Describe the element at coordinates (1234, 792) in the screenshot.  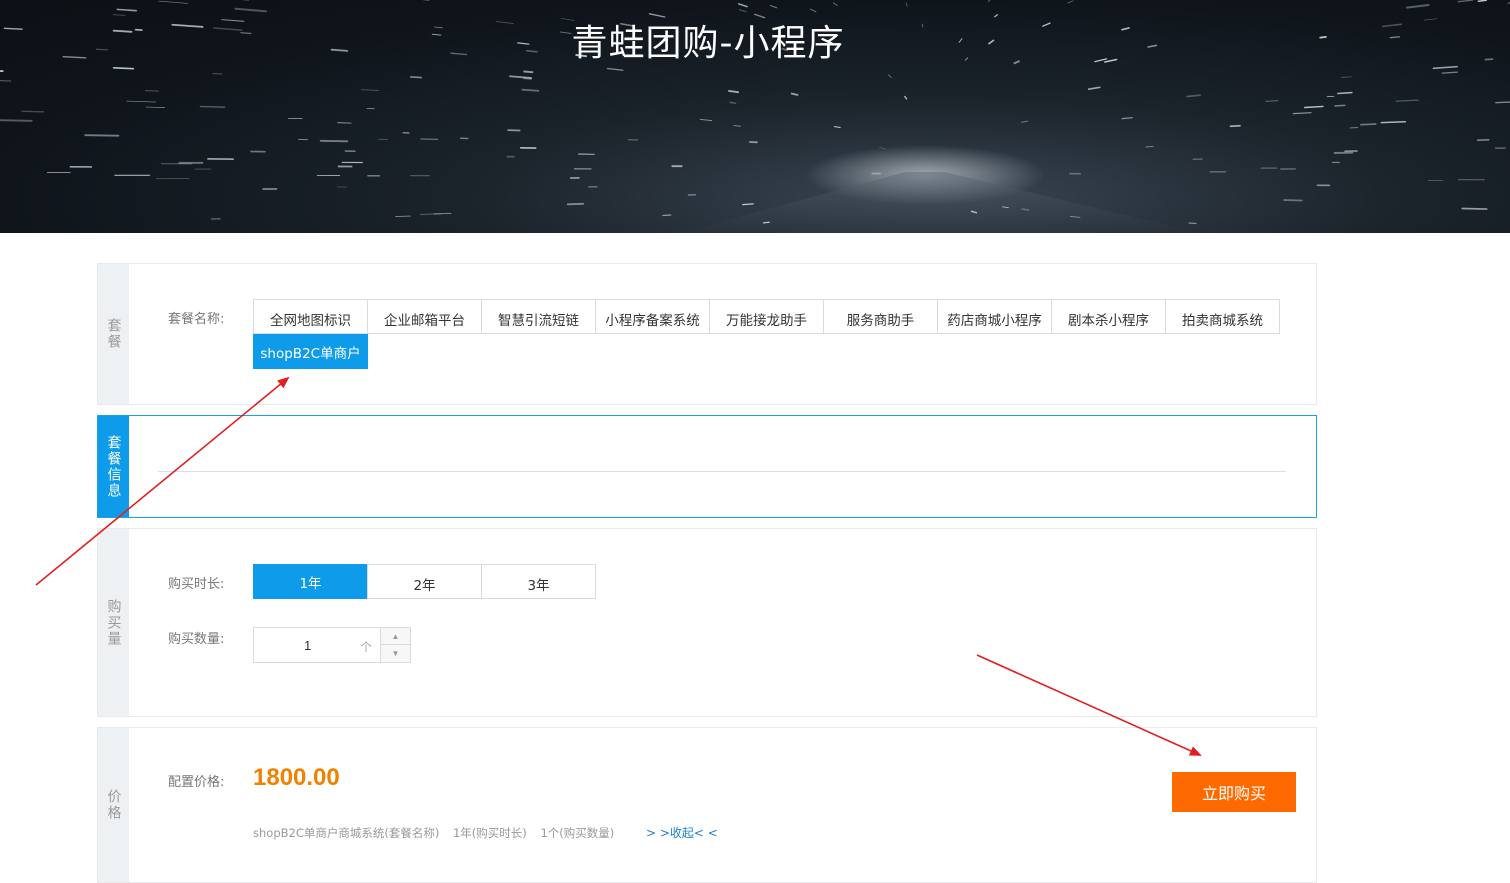
I see `buy-now-button: 立即购买` at that location.